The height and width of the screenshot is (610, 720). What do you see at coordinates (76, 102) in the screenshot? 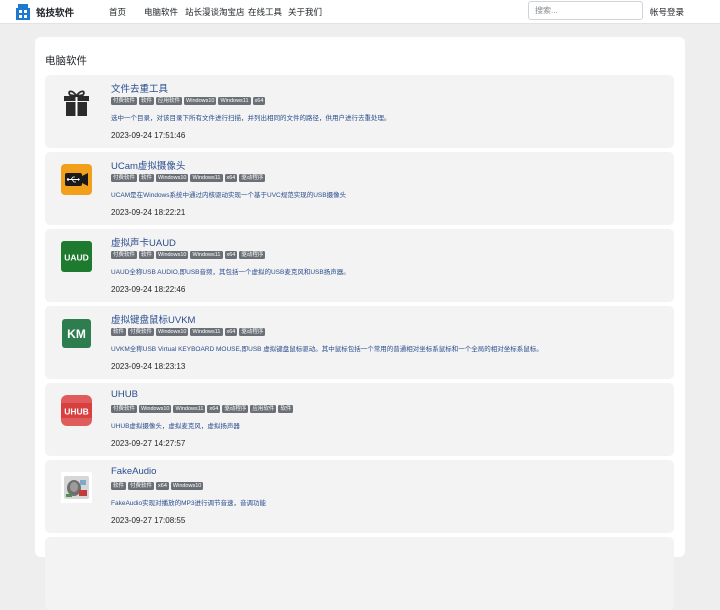
I see `gift-icon` at bounding box center [76, 102].